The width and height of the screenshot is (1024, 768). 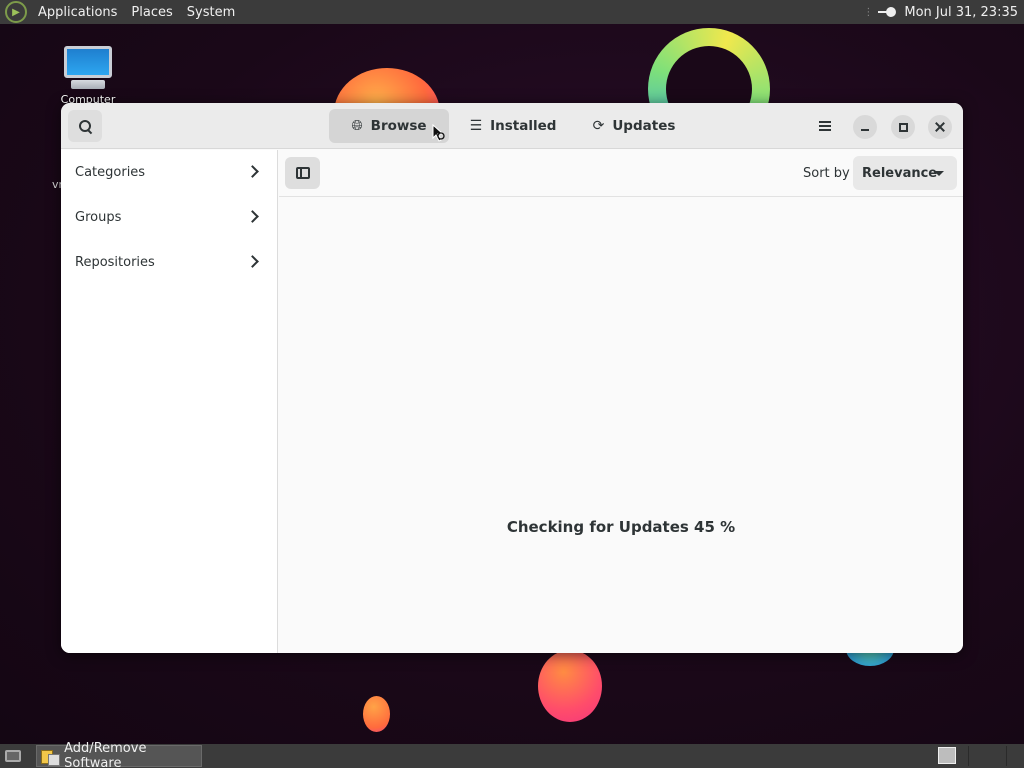 I want to click on sidebar-item-categories: Categories, so click(x=169, y=172).